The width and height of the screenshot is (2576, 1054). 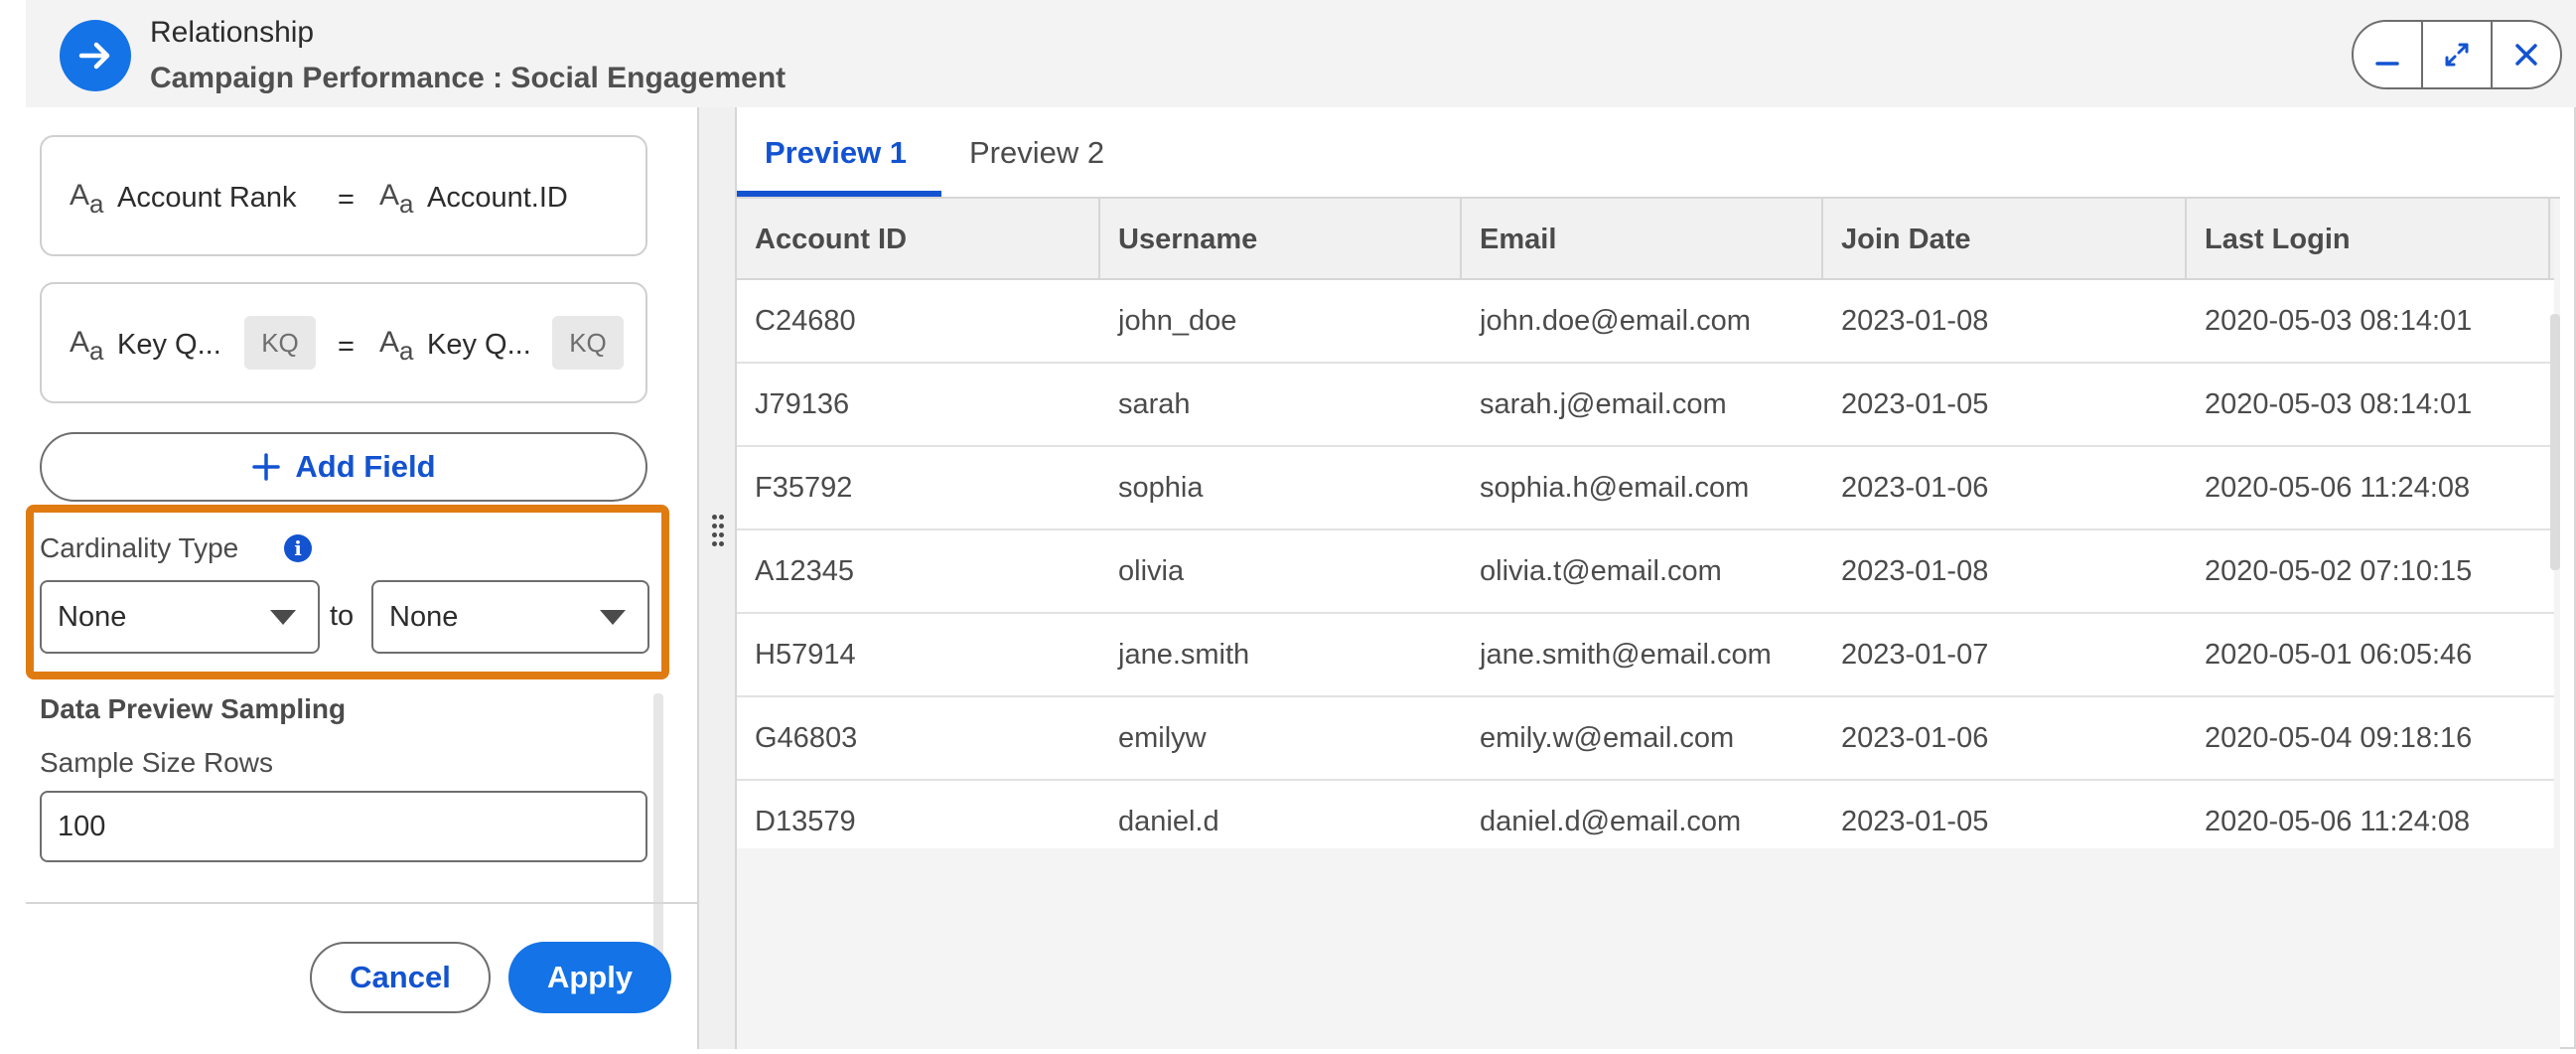 I want to click on account-id-cell: J79136, so click(x=803, y=404).